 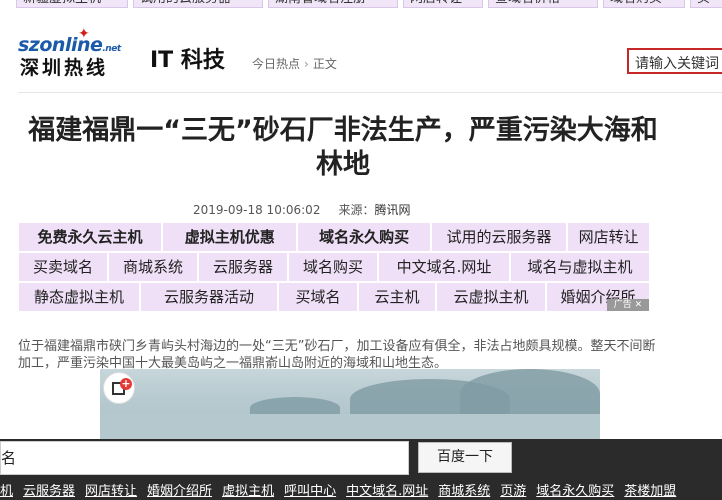 I want to click on breadcrumb-home: 今日热点, so click(x=276, y=64).